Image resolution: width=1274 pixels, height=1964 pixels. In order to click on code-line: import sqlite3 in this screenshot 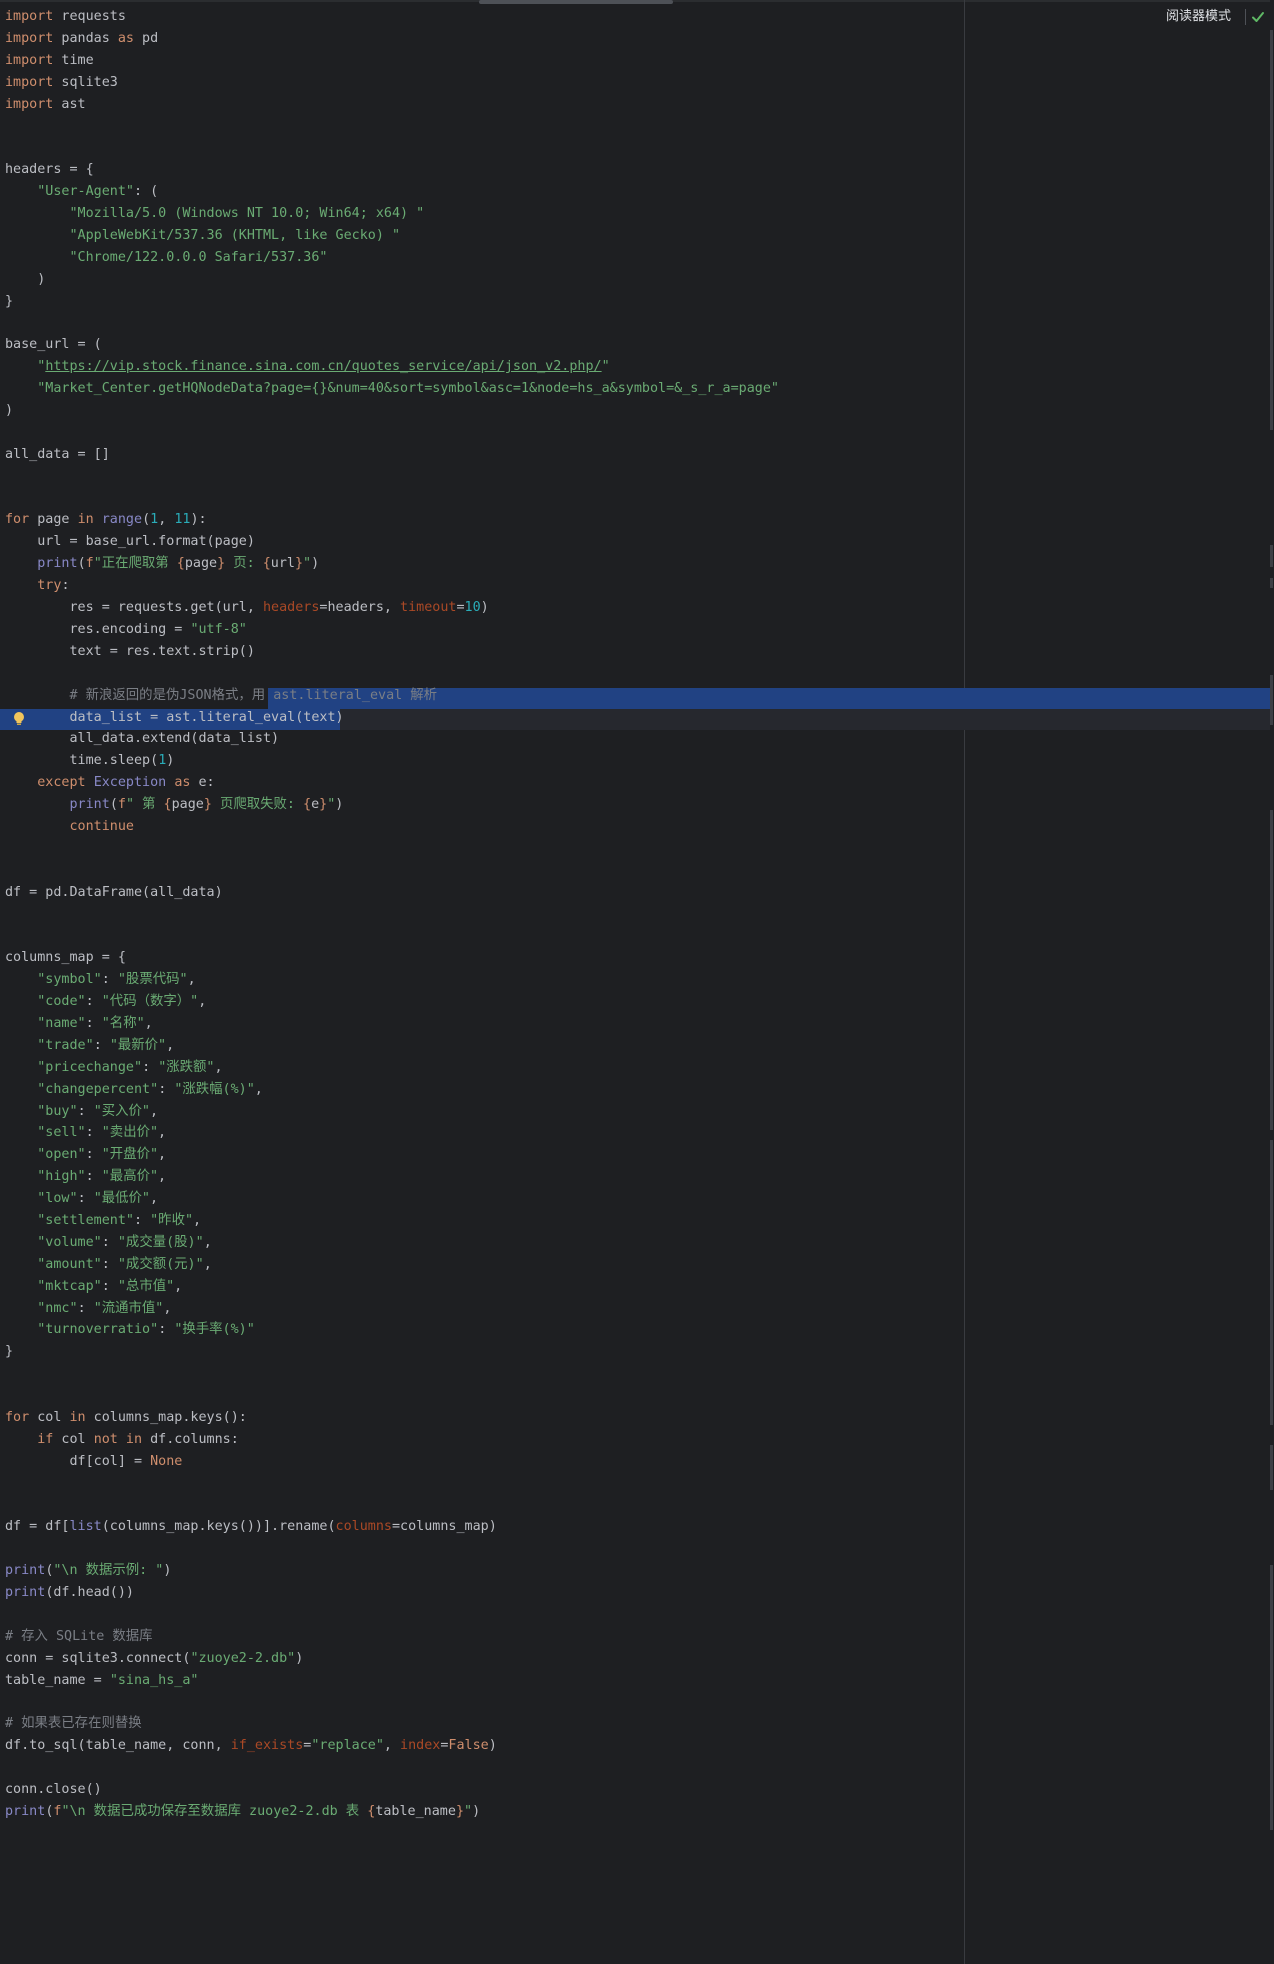, I will do `click(639, 83)`.